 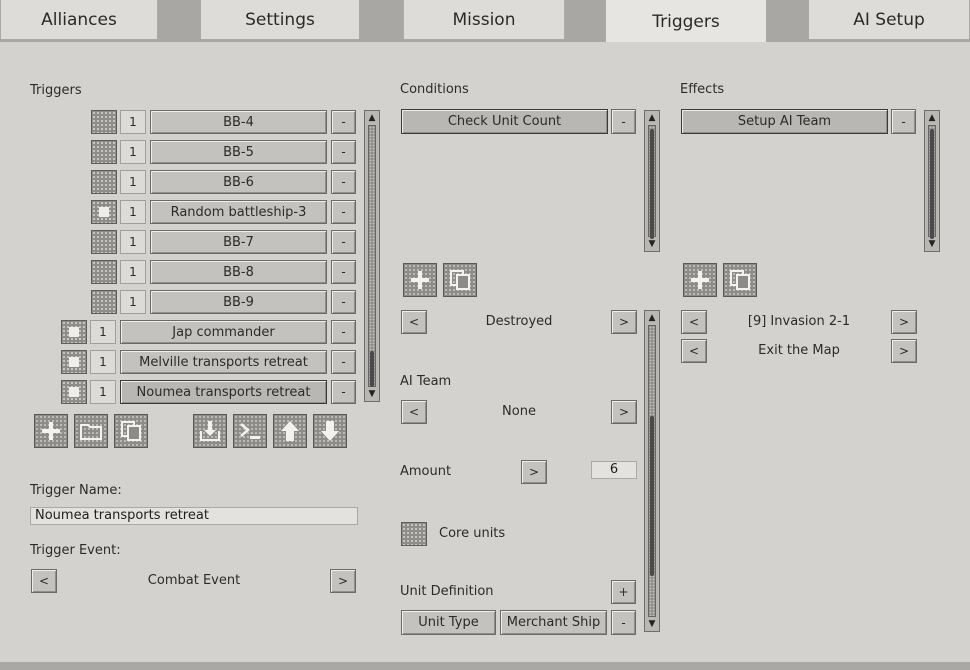 What do you see at coordinates (904, 351) in the screenshot?
I see `effect-action-next-button: >` at bounding box center [904, 351].